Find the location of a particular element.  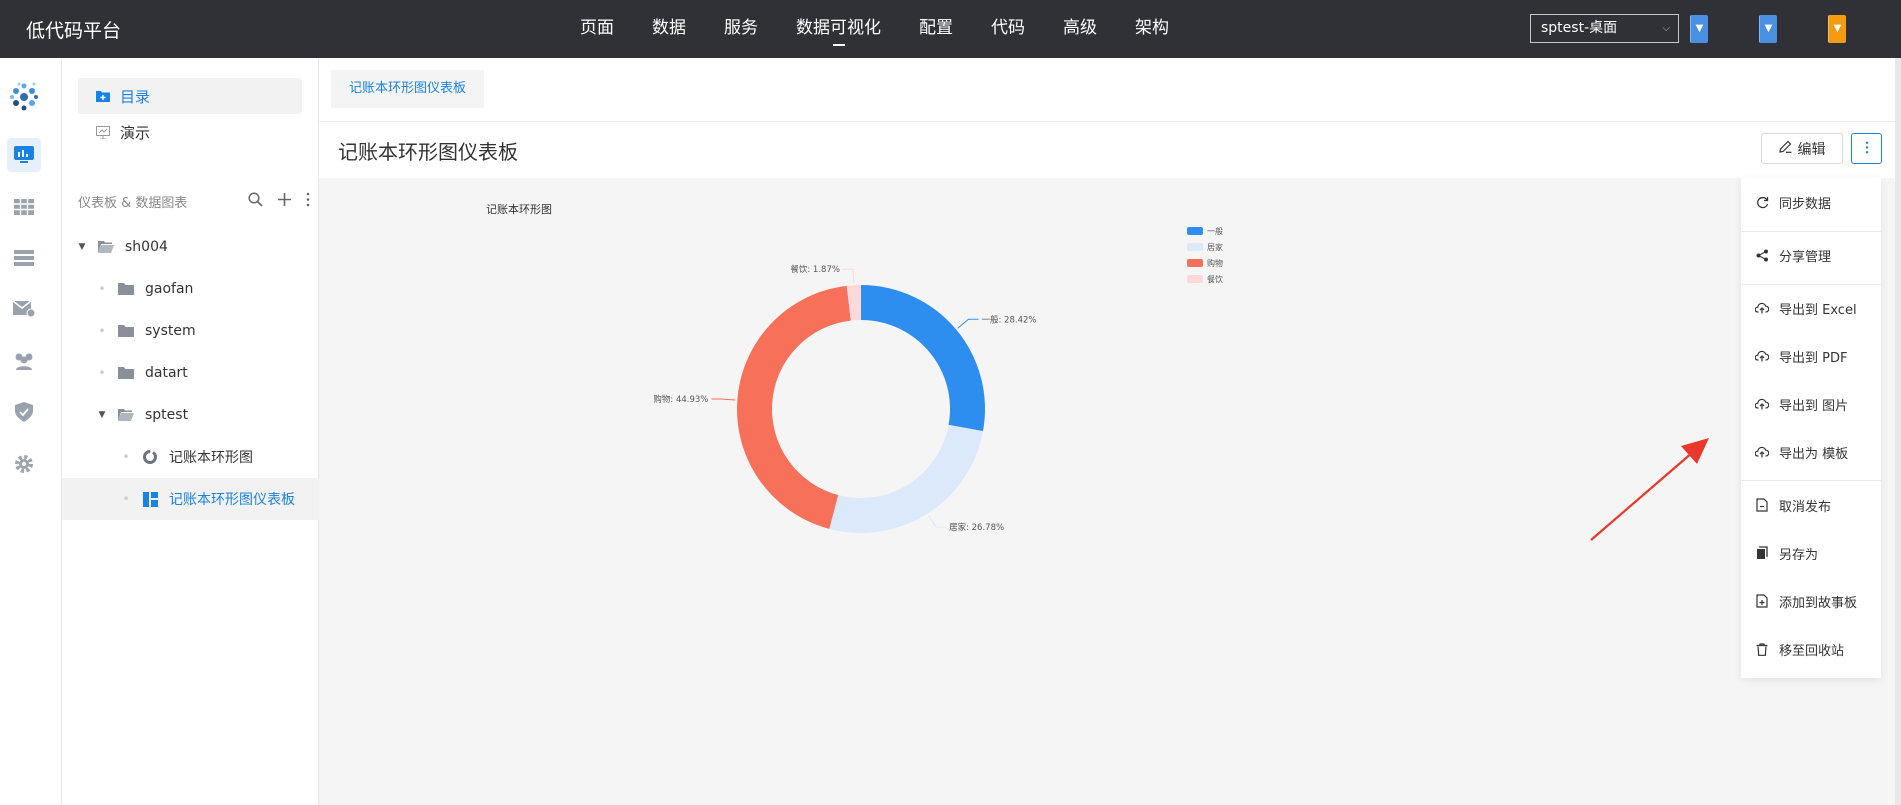

tree-item-folder: ▼ sh004 is located at coordinates (190, 247).